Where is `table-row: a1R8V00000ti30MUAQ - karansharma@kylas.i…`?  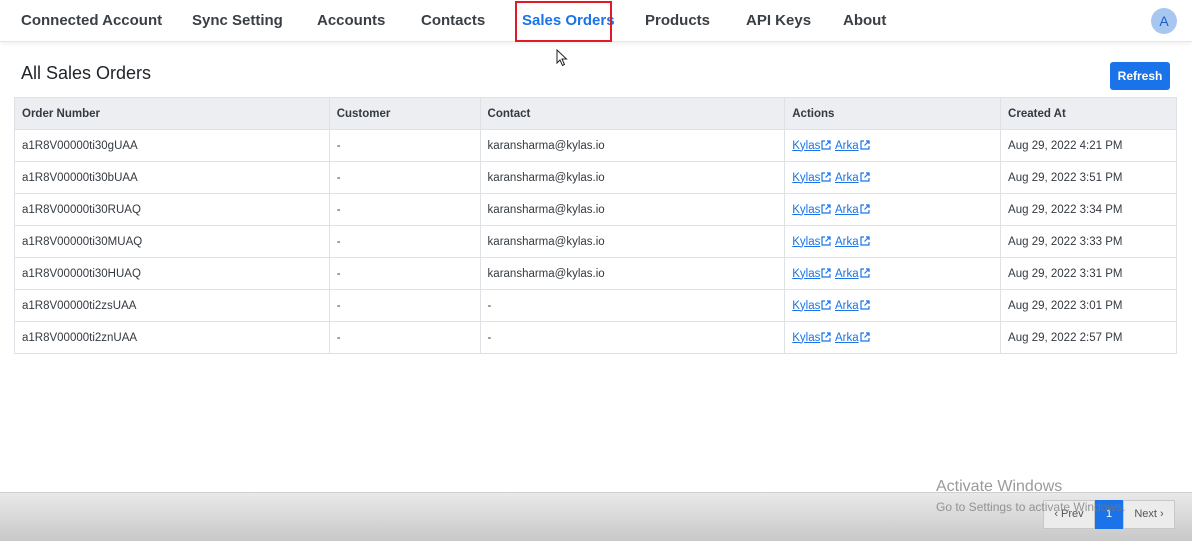 table-row: a1R8V00000ti30MUAQ - karansharma@kylas.i… is located at coordinates (595, 241).